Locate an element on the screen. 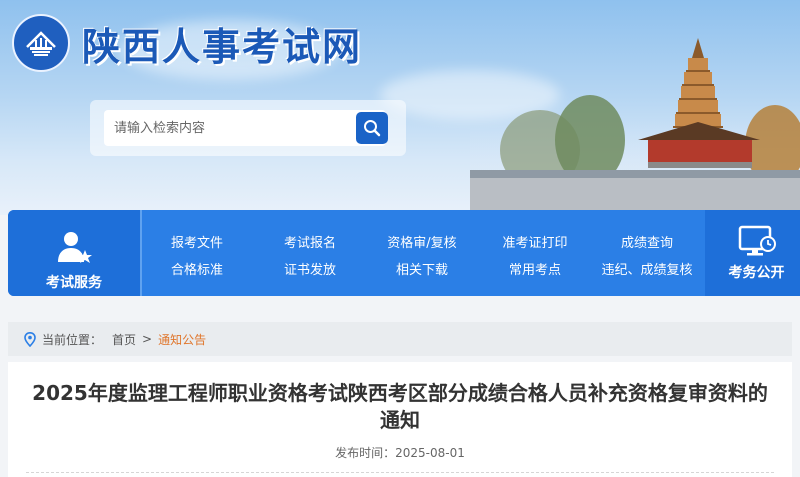  nav-link-admission-ticket: 准考证打印 is located at coordinates (534, 241).